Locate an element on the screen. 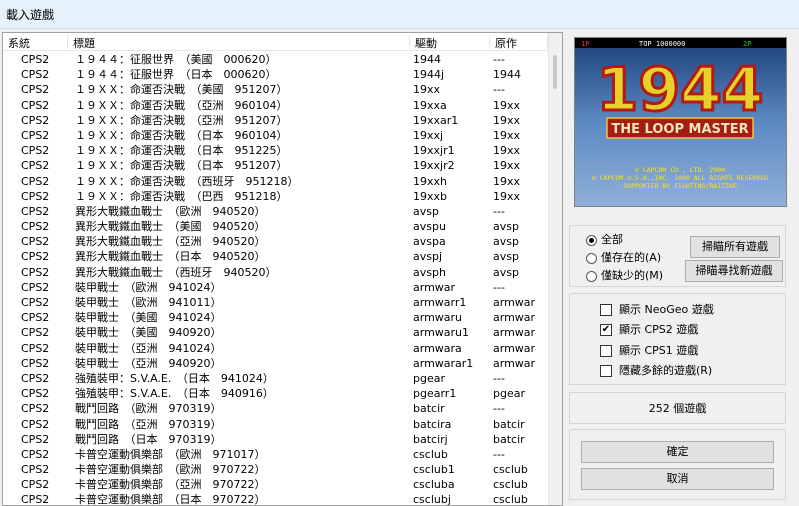  title-cell: 卡普空運動俱樂部 （亞洲 970722） is located at coordinates (170, 485).